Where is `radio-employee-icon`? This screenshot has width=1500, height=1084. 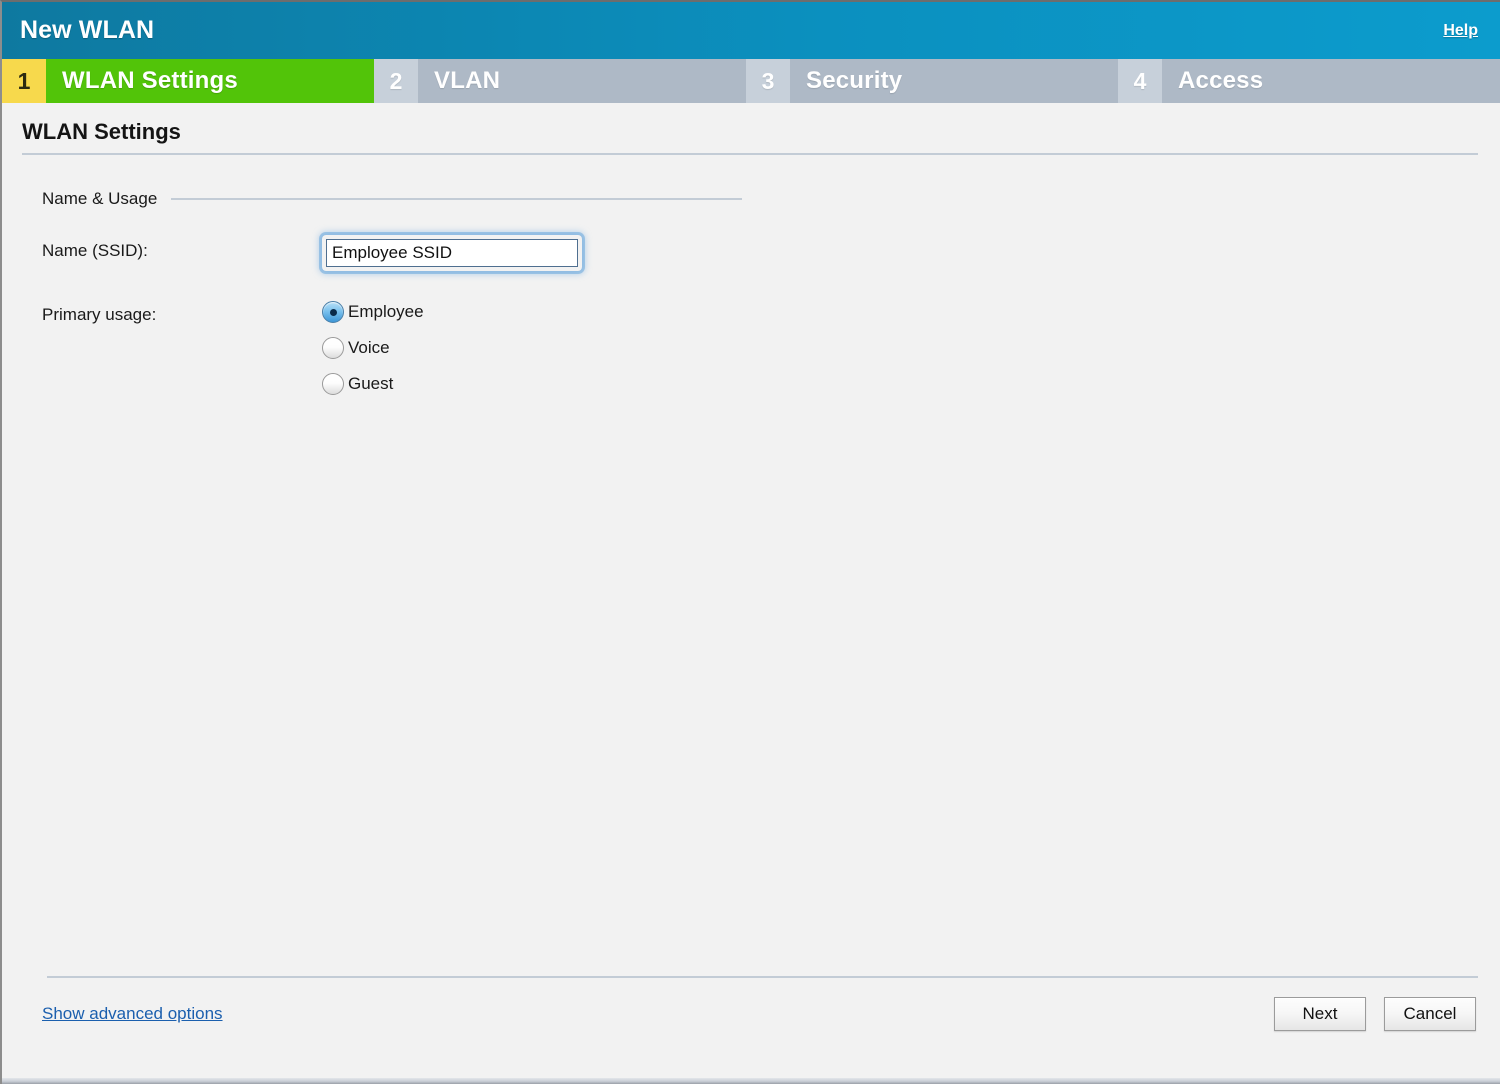 radio-employee-icon is located at coordinates (333, 312).